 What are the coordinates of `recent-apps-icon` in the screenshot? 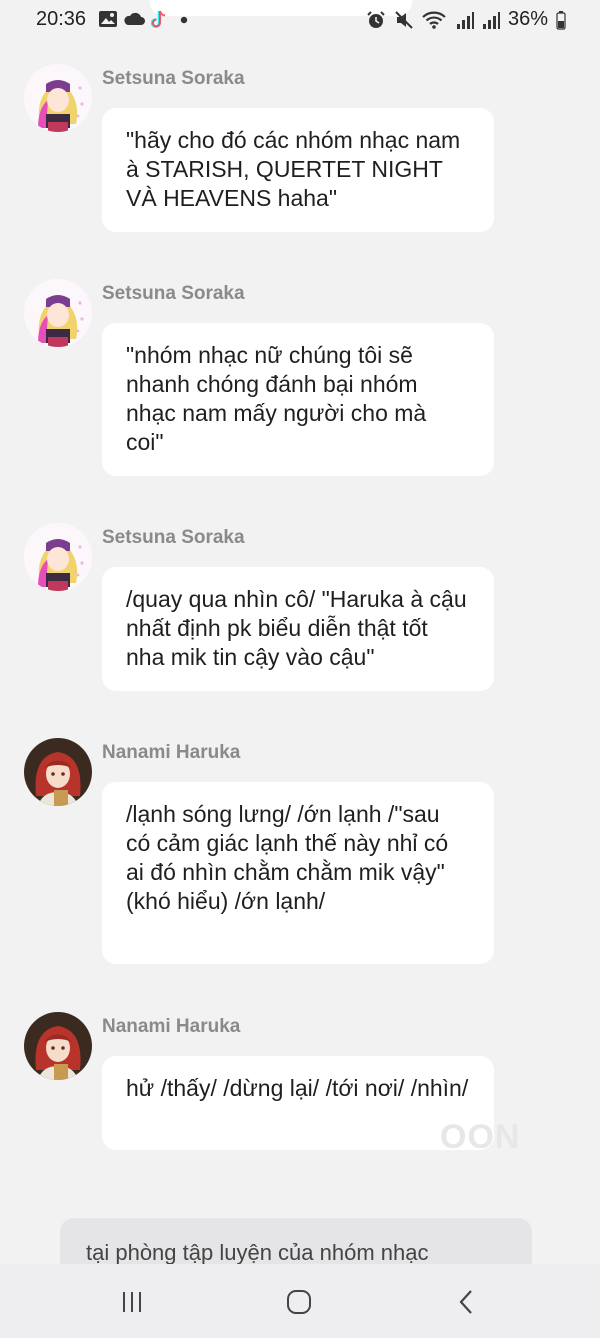 It's located at (132, 1302).